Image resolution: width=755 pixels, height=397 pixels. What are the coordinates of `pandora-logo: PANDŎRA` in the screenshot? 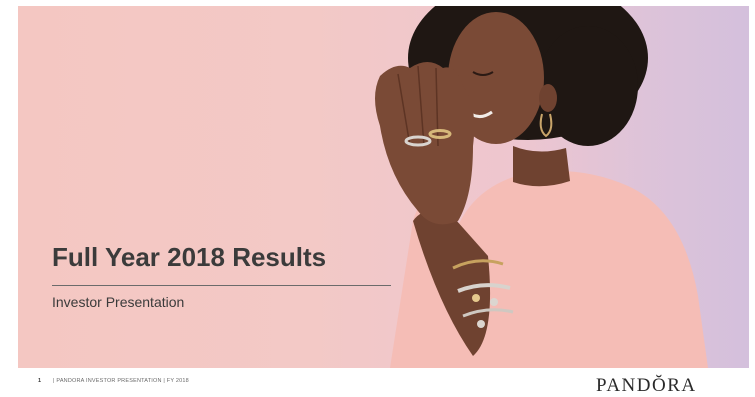 It's located at (646, 385).